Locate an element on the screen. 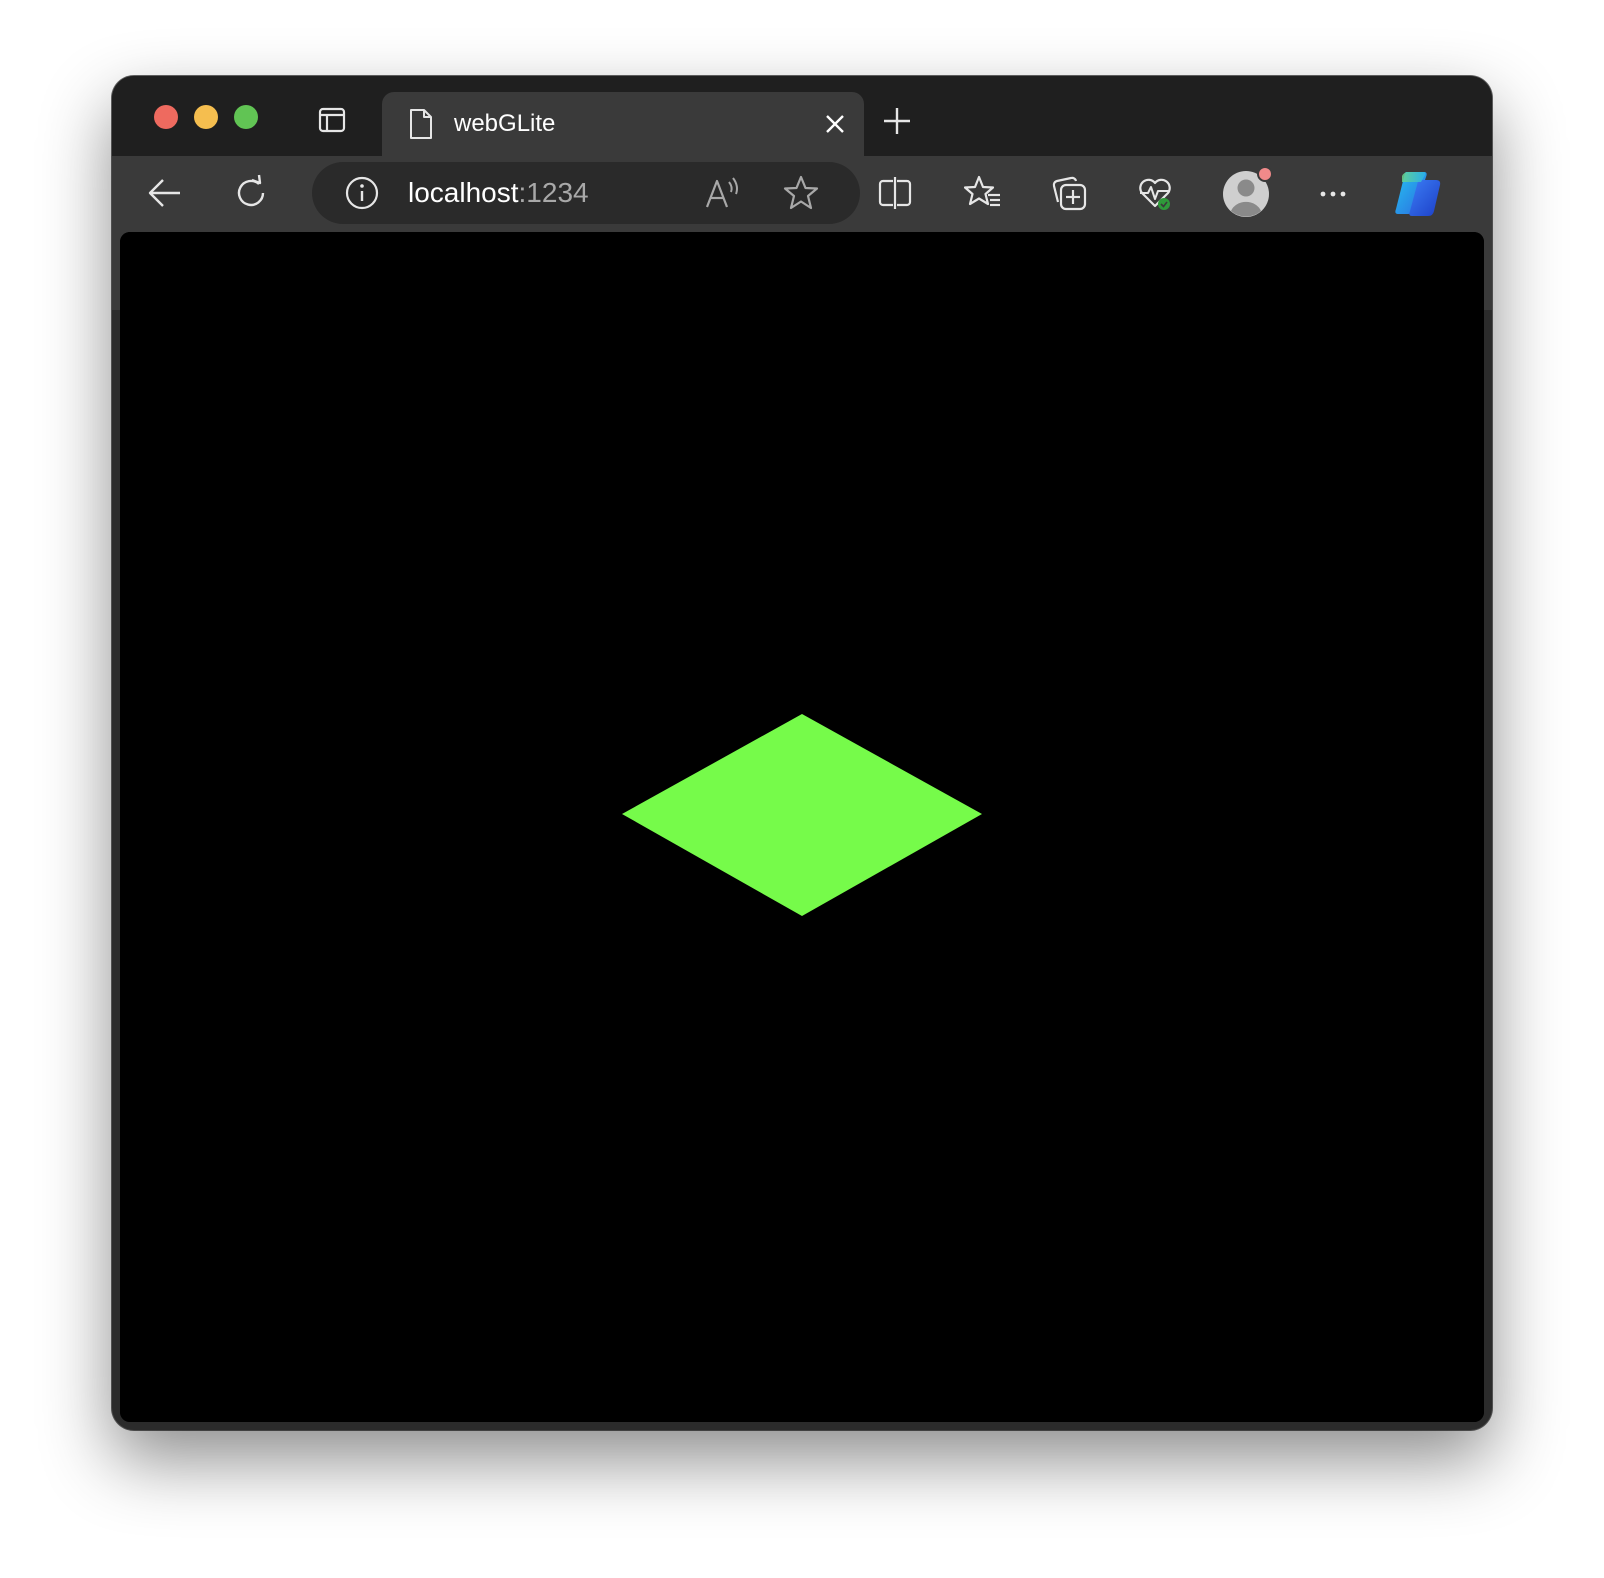 The image size is (1604, 1578). browser-essentials-icon is located at coordinates (1155, 193).